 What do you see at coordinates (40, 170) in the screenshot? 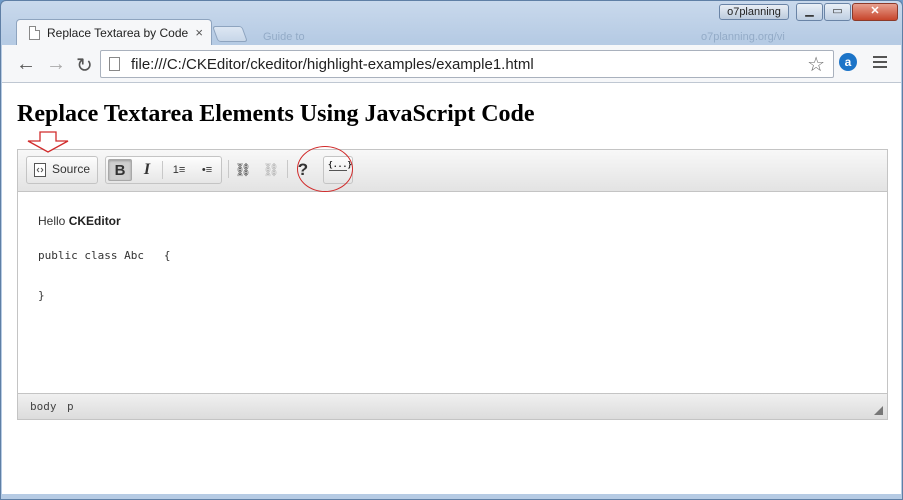
I see `source-icon` at bounding box center [40, 170].